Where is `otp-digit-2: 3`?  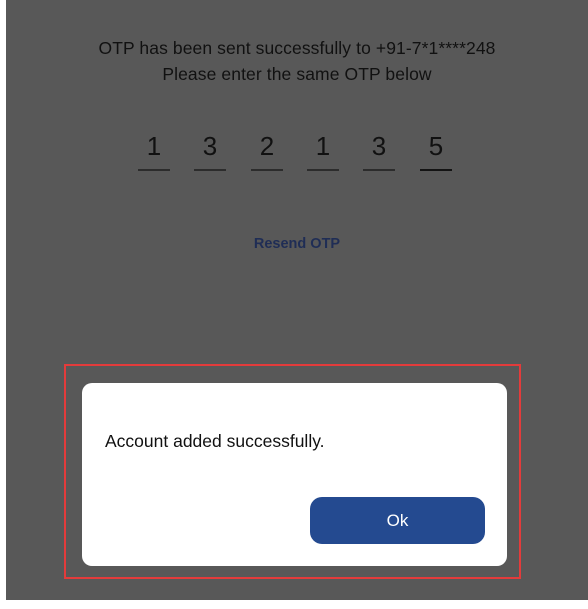 otp-digit-2: 3 is located at coordinates (210, 150).